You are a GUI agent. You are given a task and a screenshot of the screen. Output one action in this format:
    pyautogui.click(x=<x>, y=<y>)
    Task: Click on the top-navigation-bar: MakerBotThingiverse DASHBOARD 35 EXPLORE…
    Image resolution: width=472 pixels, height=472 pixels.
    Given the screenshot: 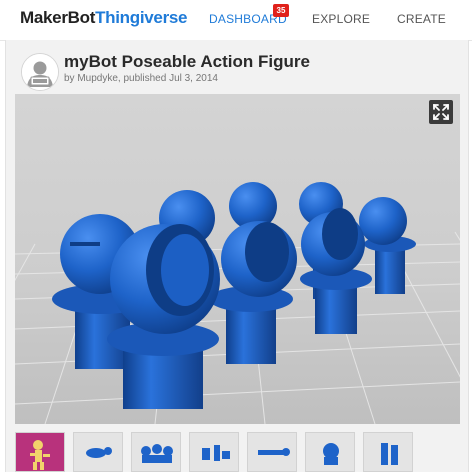 What is the action you would take?
    pyautogui.click(x=236, y=20)
    